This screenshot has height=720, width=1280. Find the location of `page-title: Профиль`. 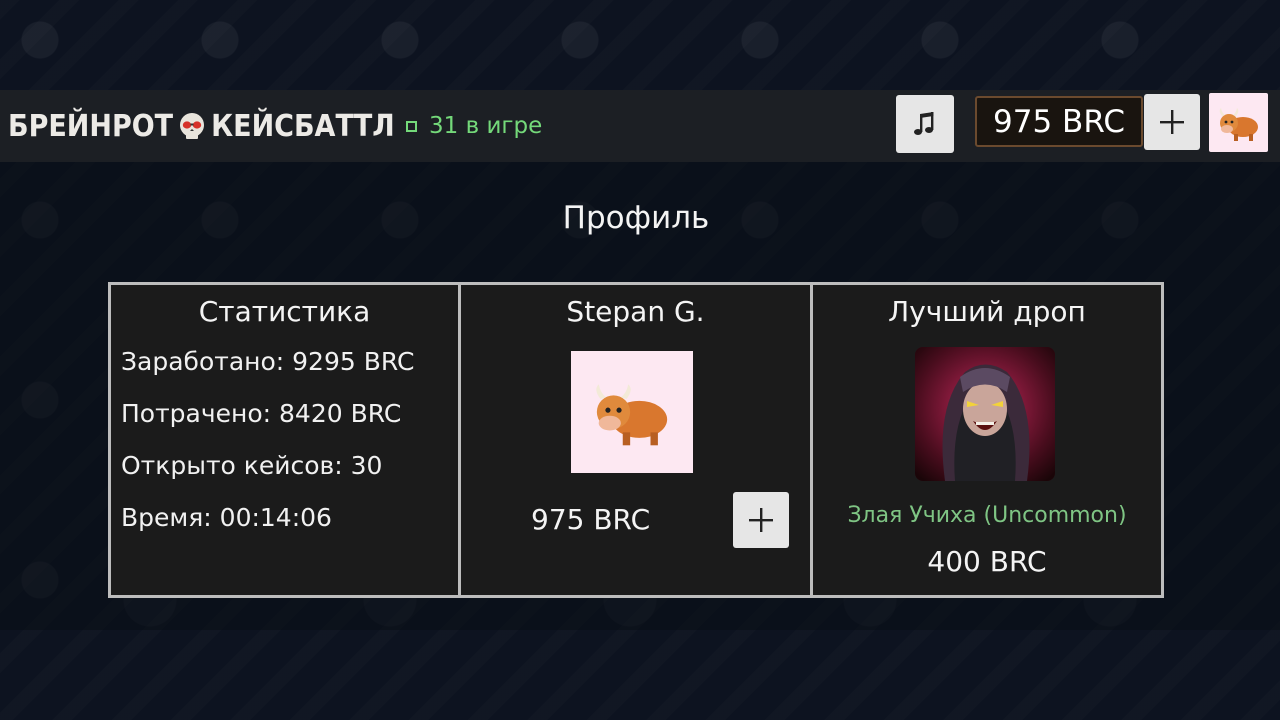

page-title: Профиль is located at coordinates (636, 218).